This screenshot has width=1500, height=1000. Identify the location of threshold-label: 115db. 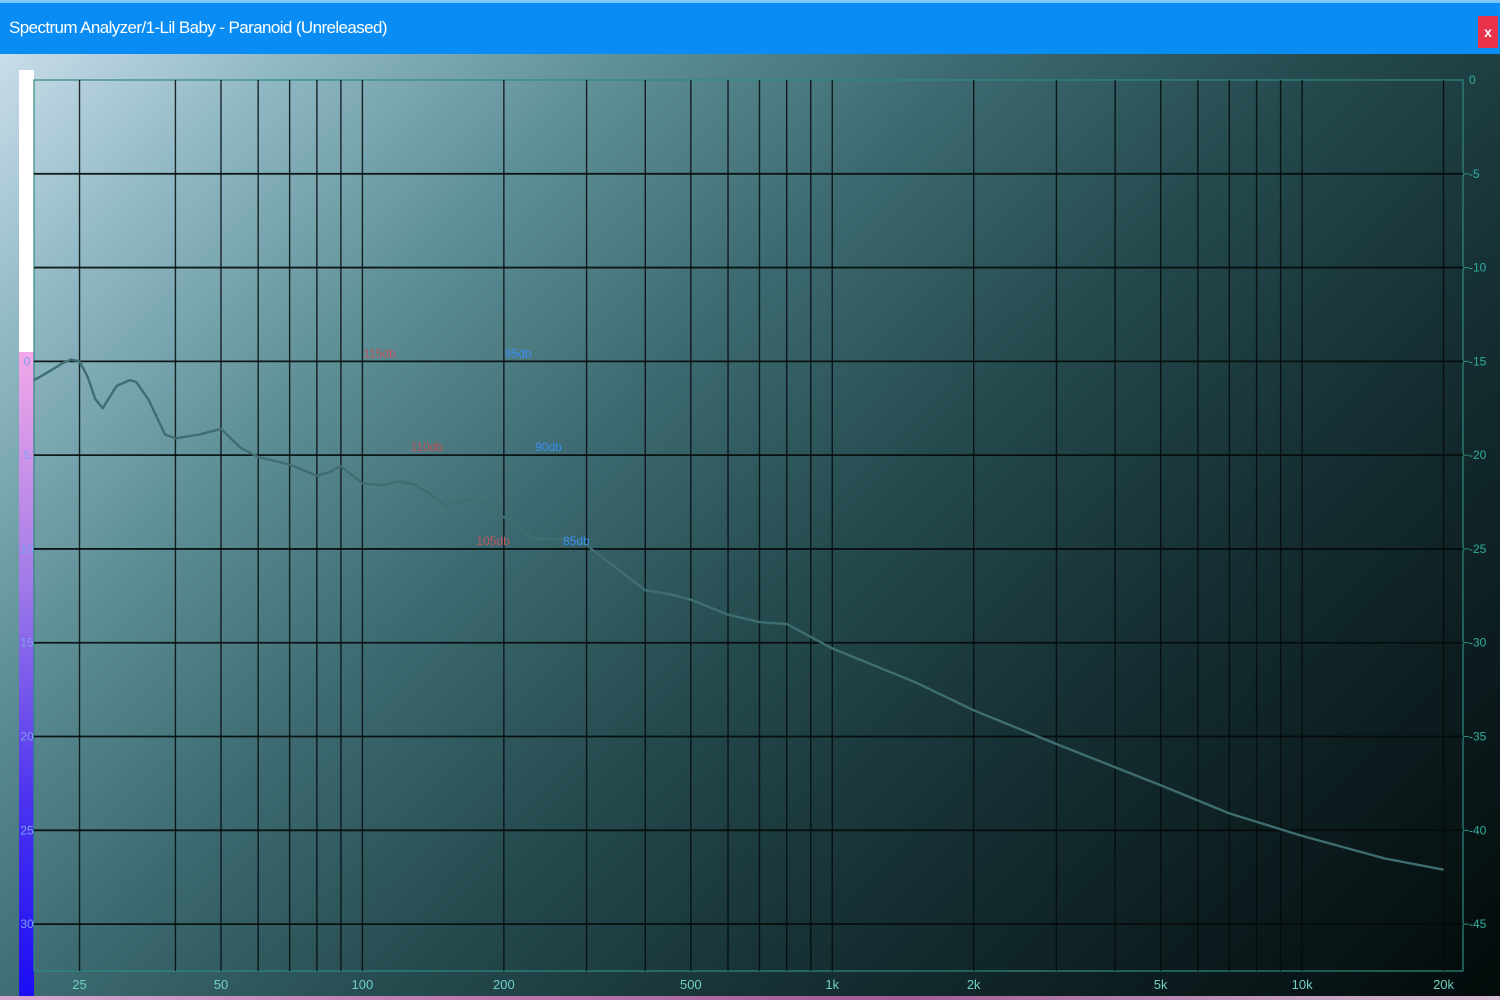
(379, 353).